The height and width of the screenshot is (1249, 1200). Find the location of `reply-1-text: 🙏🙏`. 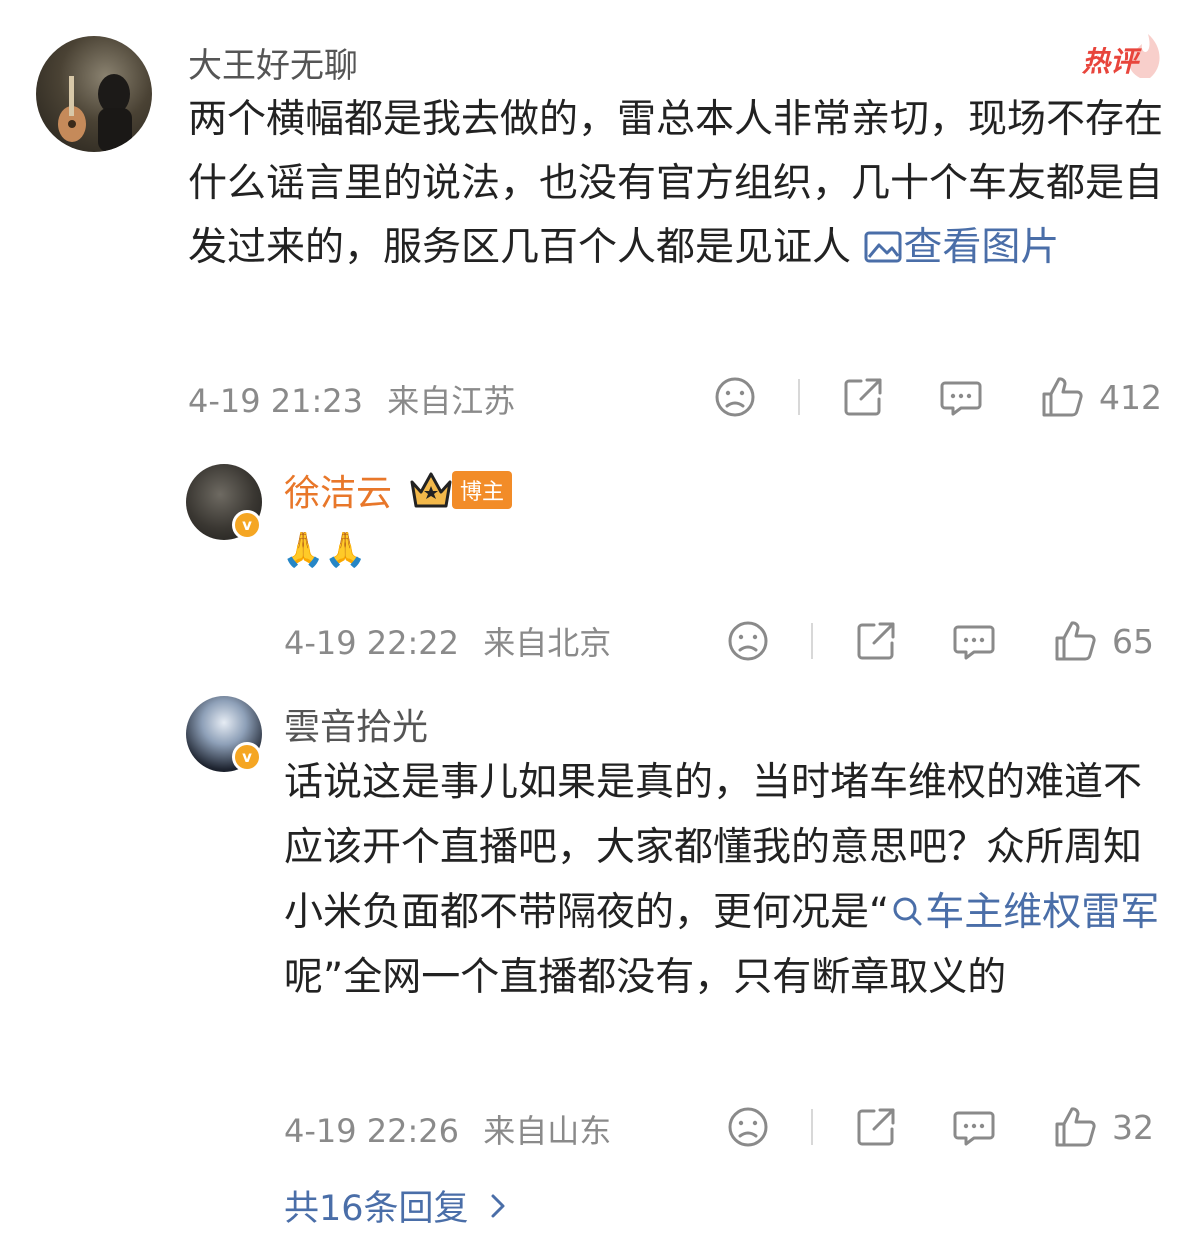

reply-1-text: 🙏🙏 is located at coordinates (324, 550).